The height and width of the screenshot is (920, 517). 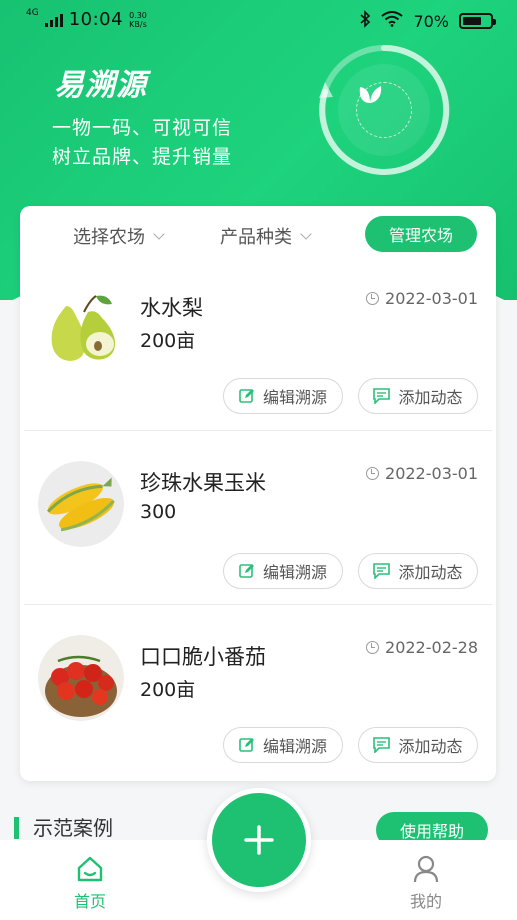 I want to click on leaf-icon, so click(x=370, y=94).